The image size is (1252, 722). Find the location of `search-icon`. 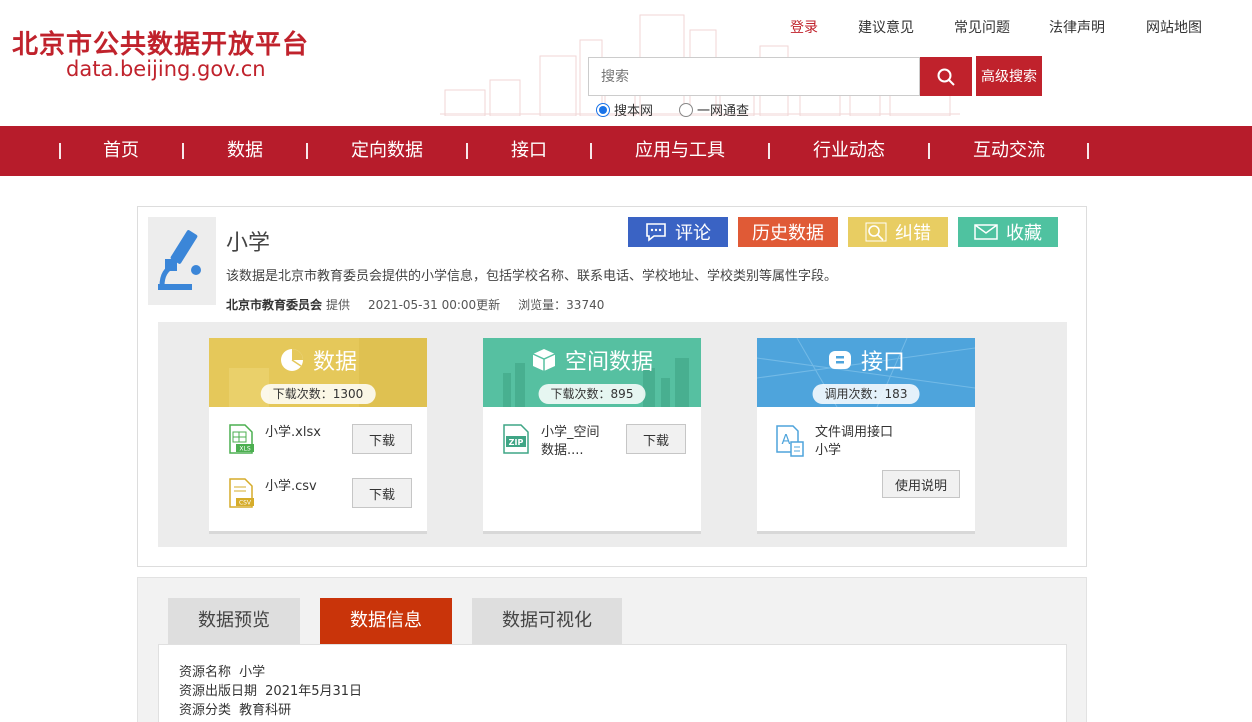

search-icon is located at coordinates (946, 77).